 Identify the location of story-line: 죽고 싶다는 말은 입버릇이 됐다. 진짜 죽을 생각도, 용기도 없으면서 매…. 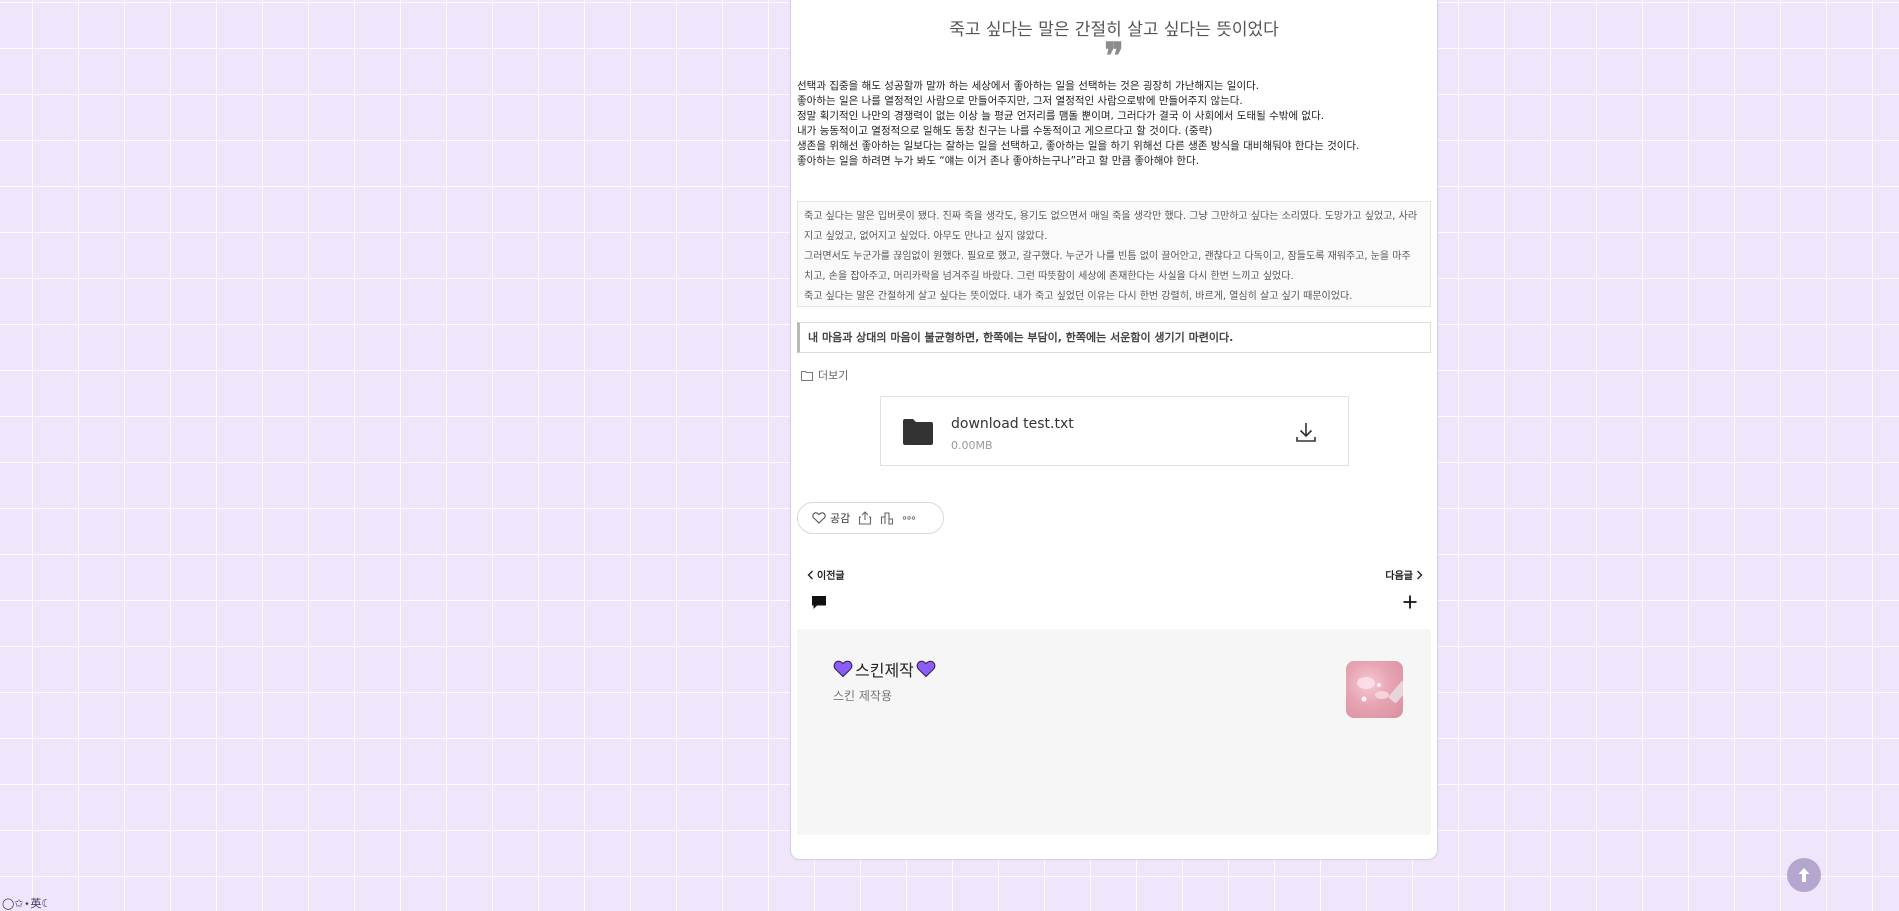
(1111, 216).